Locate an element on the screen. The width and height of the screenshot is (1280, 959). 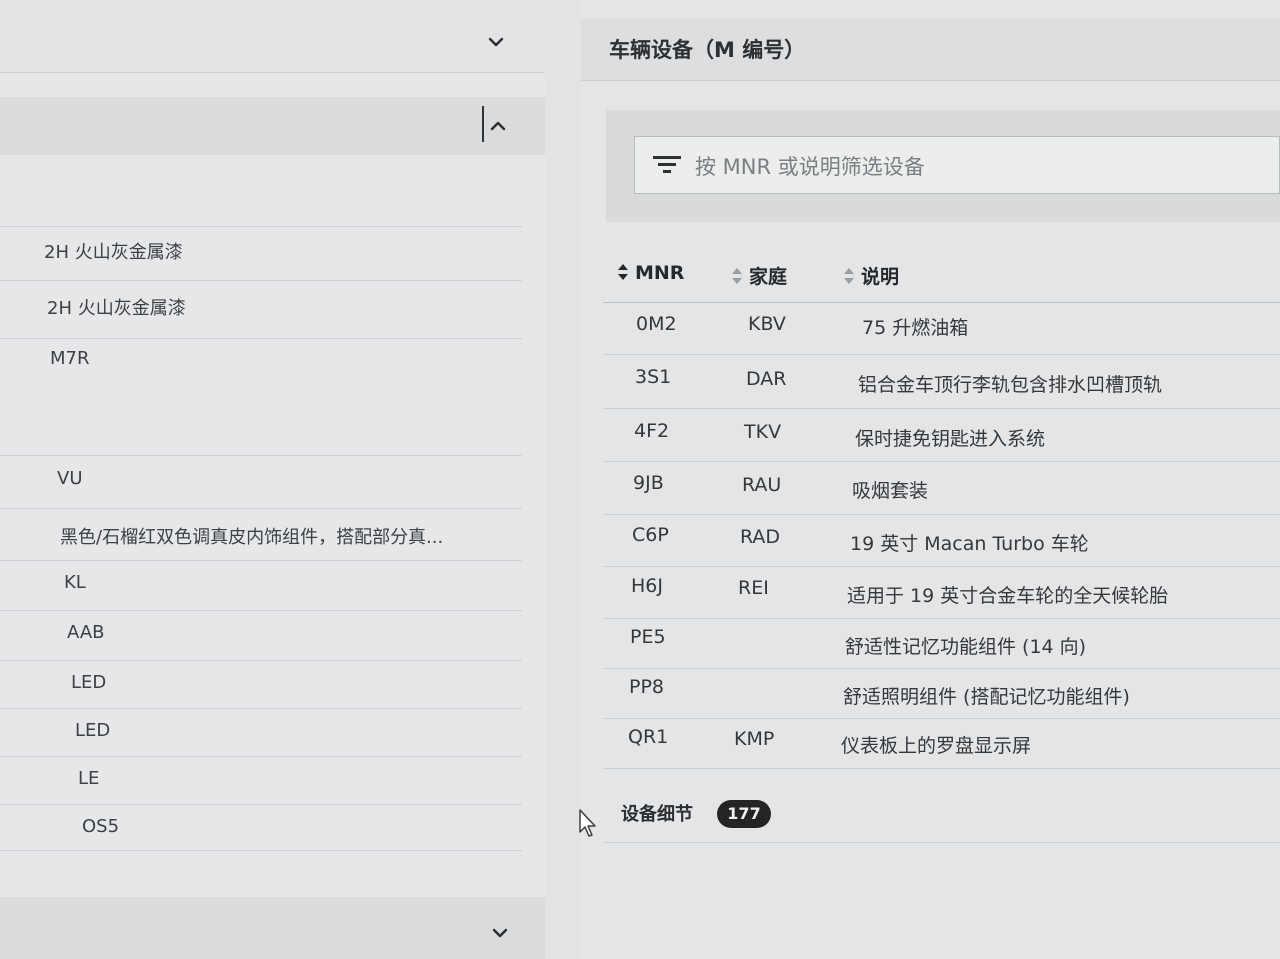
left-value-code: OS5 is located at coordinates (101, 826).